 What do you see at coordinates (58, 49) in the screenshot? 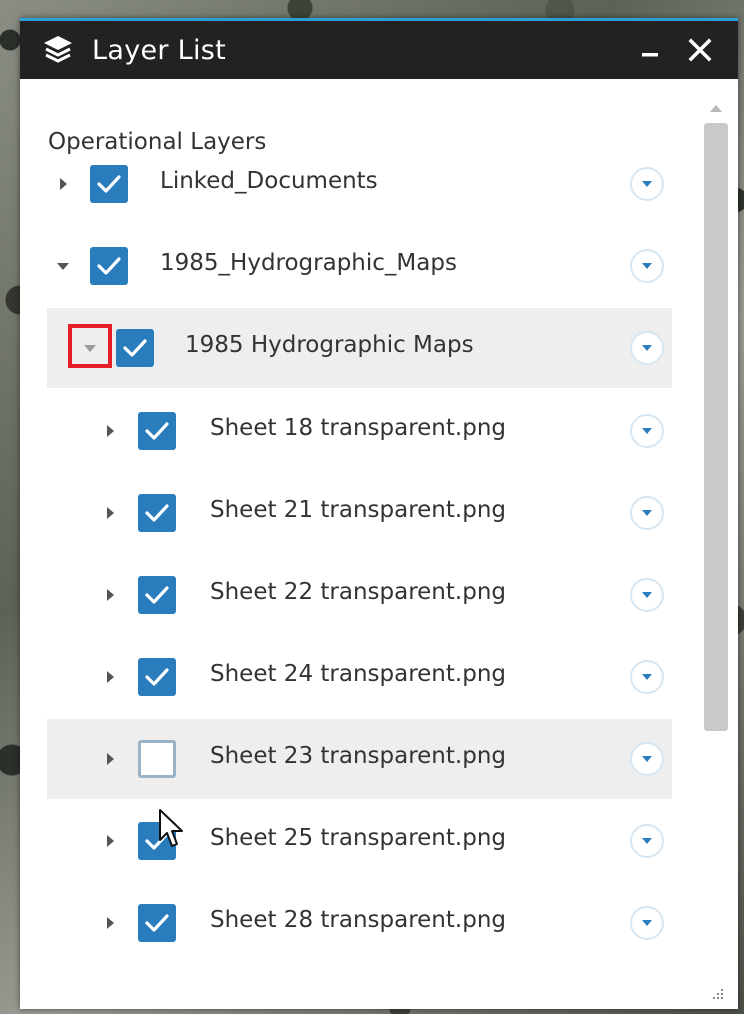
I see `layers-icon` at bounding box center [58, 49].